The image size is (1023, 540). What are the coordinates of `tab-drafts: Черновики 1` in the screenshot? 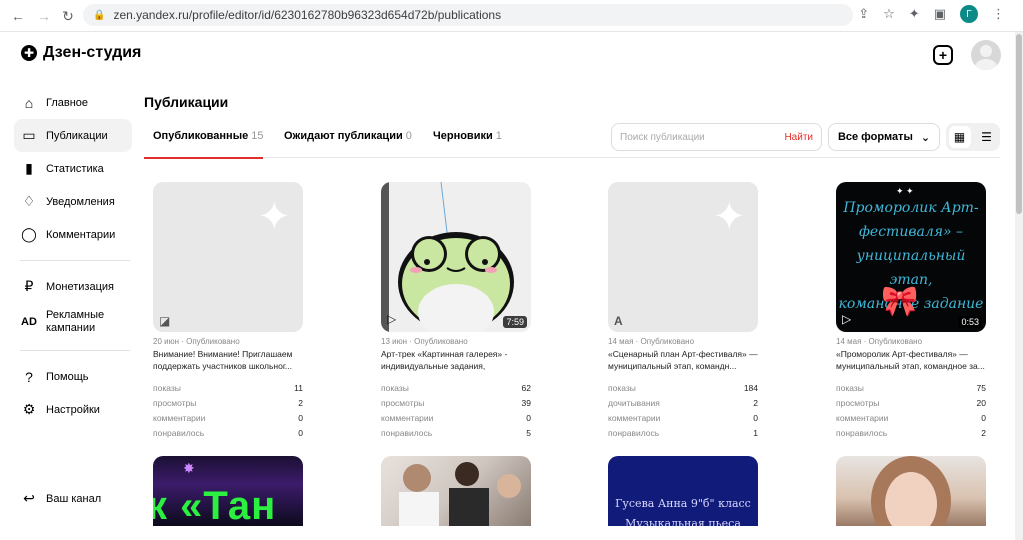 It's located at (467, 141).